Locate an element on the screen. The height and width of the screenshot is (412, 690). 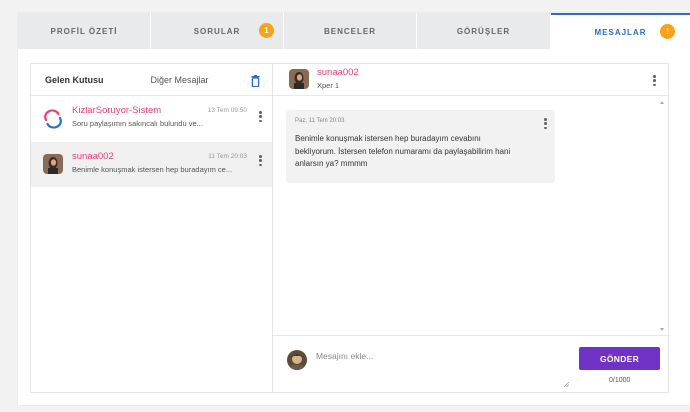
inbox-header: Gelen Kutusu Diğer Mesajlar is located at coordinates (151, 80).